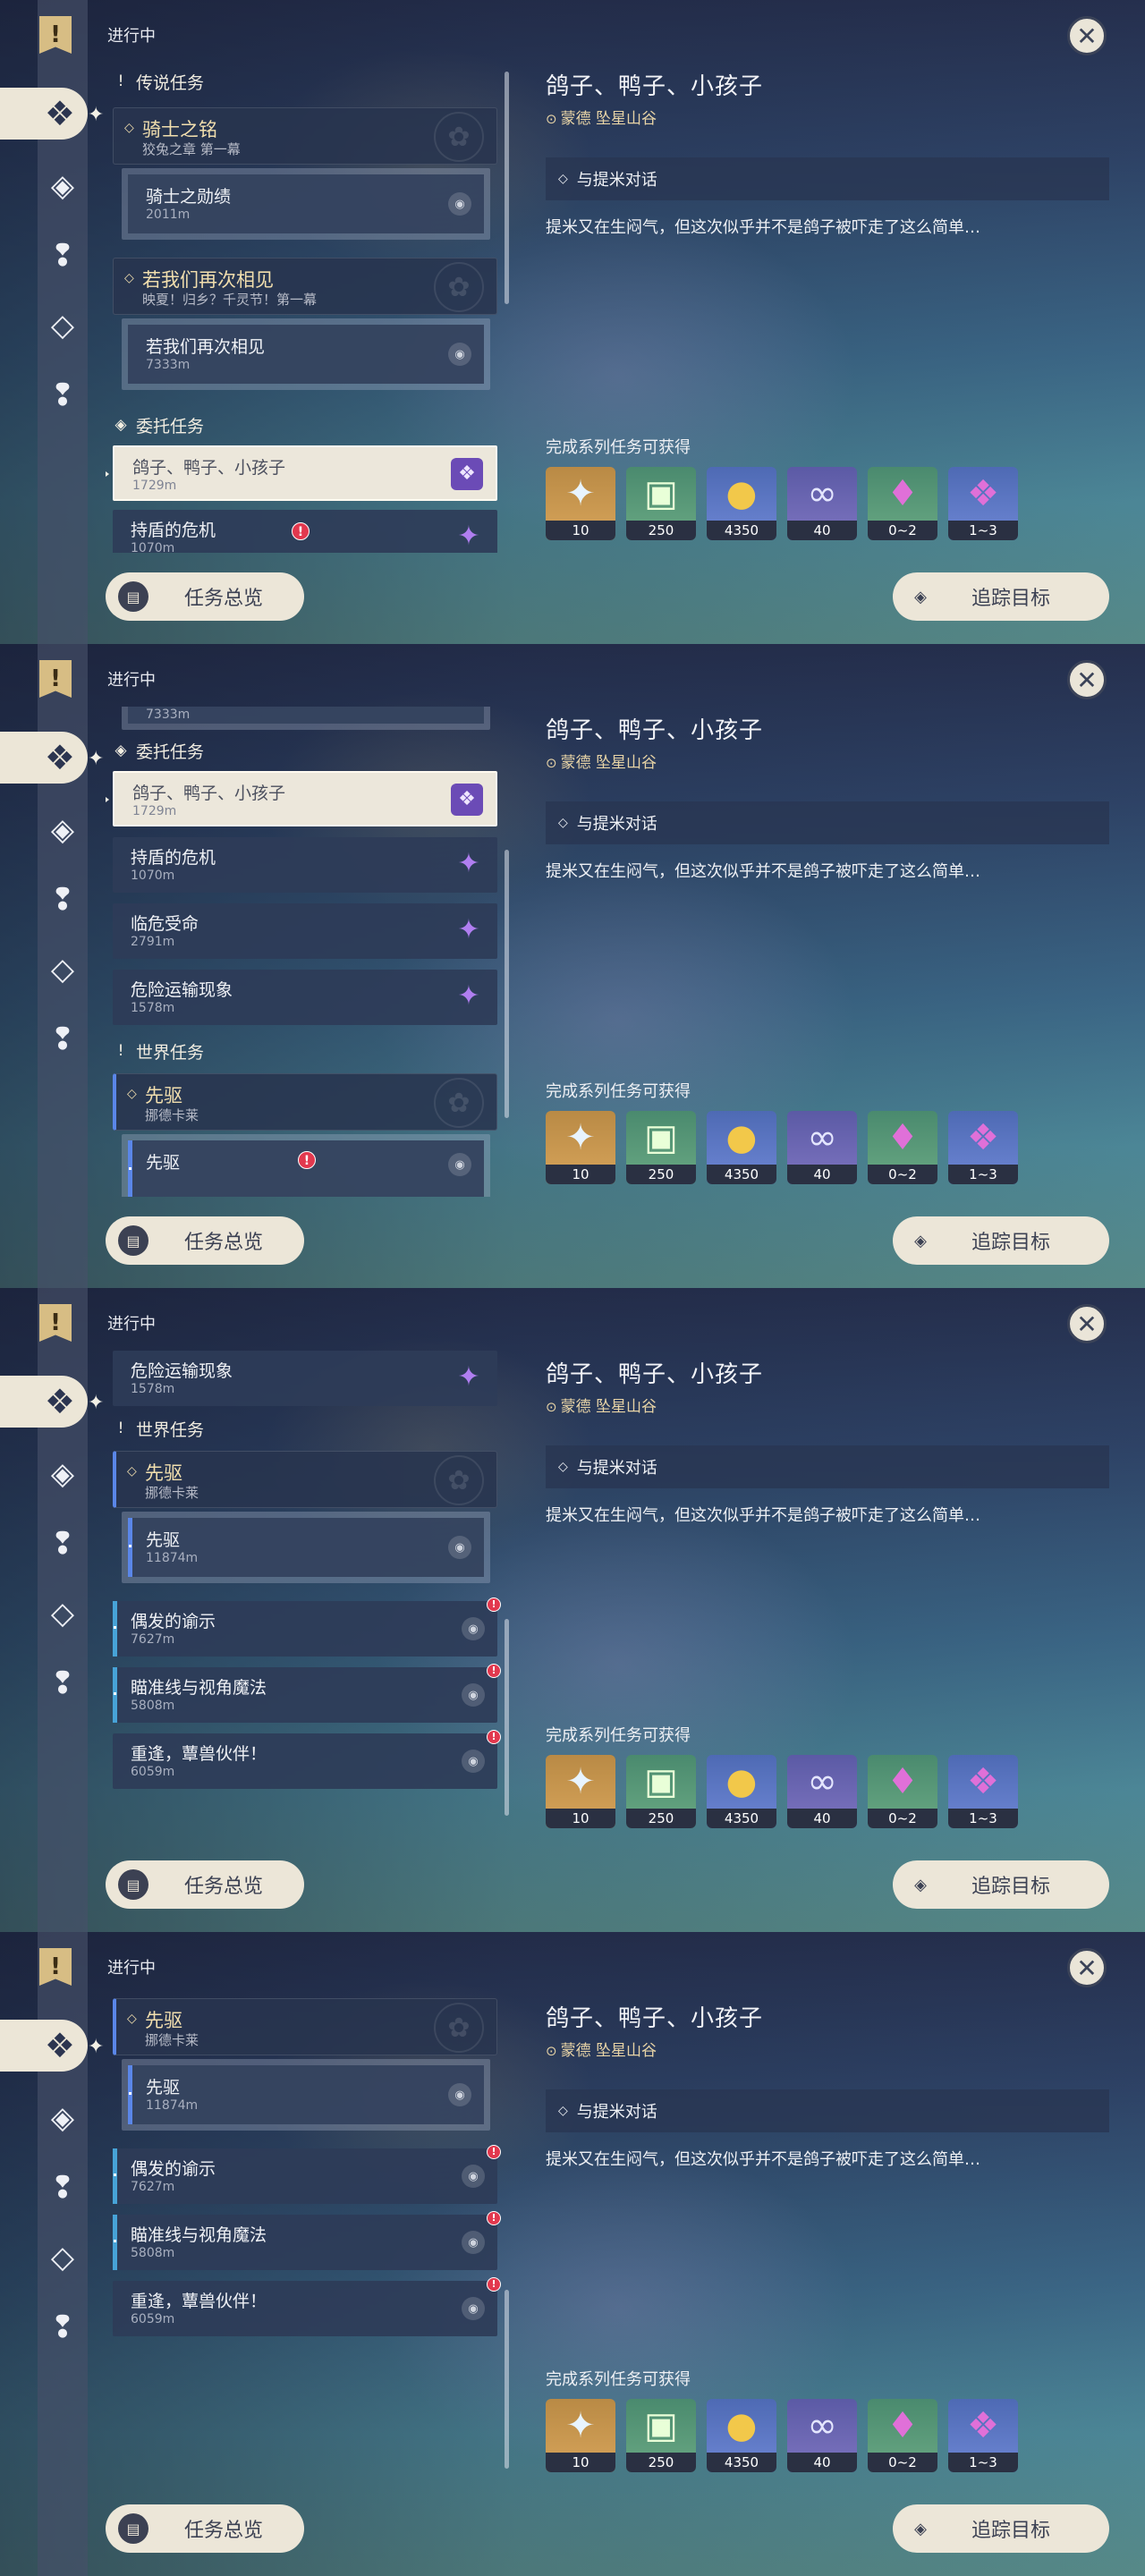 The height and width of the screenshot is (2576, 1145). What do you see at coordinates (306, 718) in the screenshot?
I see `quest-sub-meet-again-partial: 7333m` at bounding box center [306, 718].